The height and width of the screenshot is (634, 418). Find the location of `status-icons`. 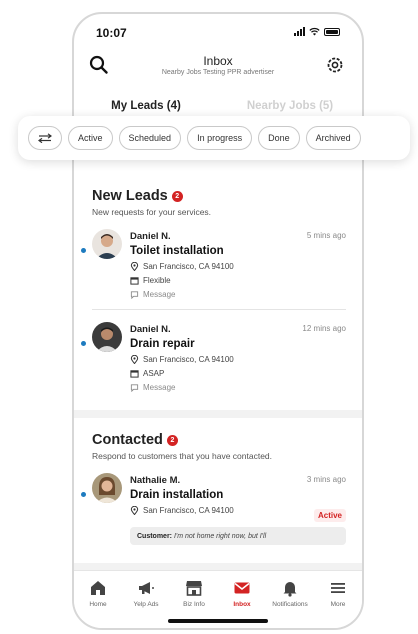

status-icons is located at coordinates (317, 31).